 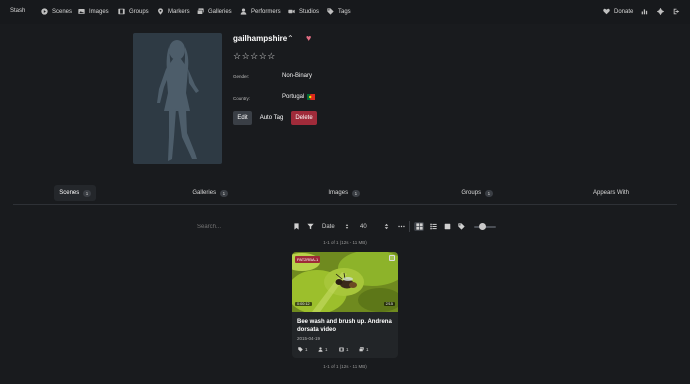 What do you see at coordinates (303, 304) in the screenshot?
I see `scene-duration: 0:00:12` at bounding box center [303, 304].